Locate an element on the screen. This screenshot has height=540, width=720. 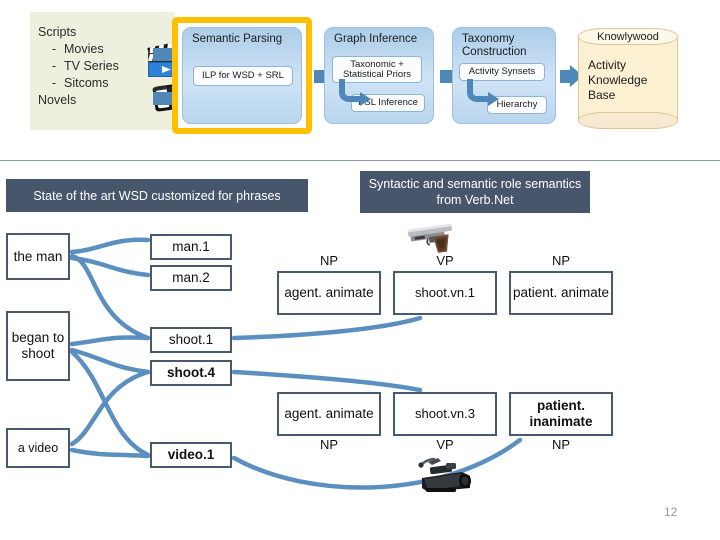
tag-vp-top: VP is located at coordinates (445, 260).